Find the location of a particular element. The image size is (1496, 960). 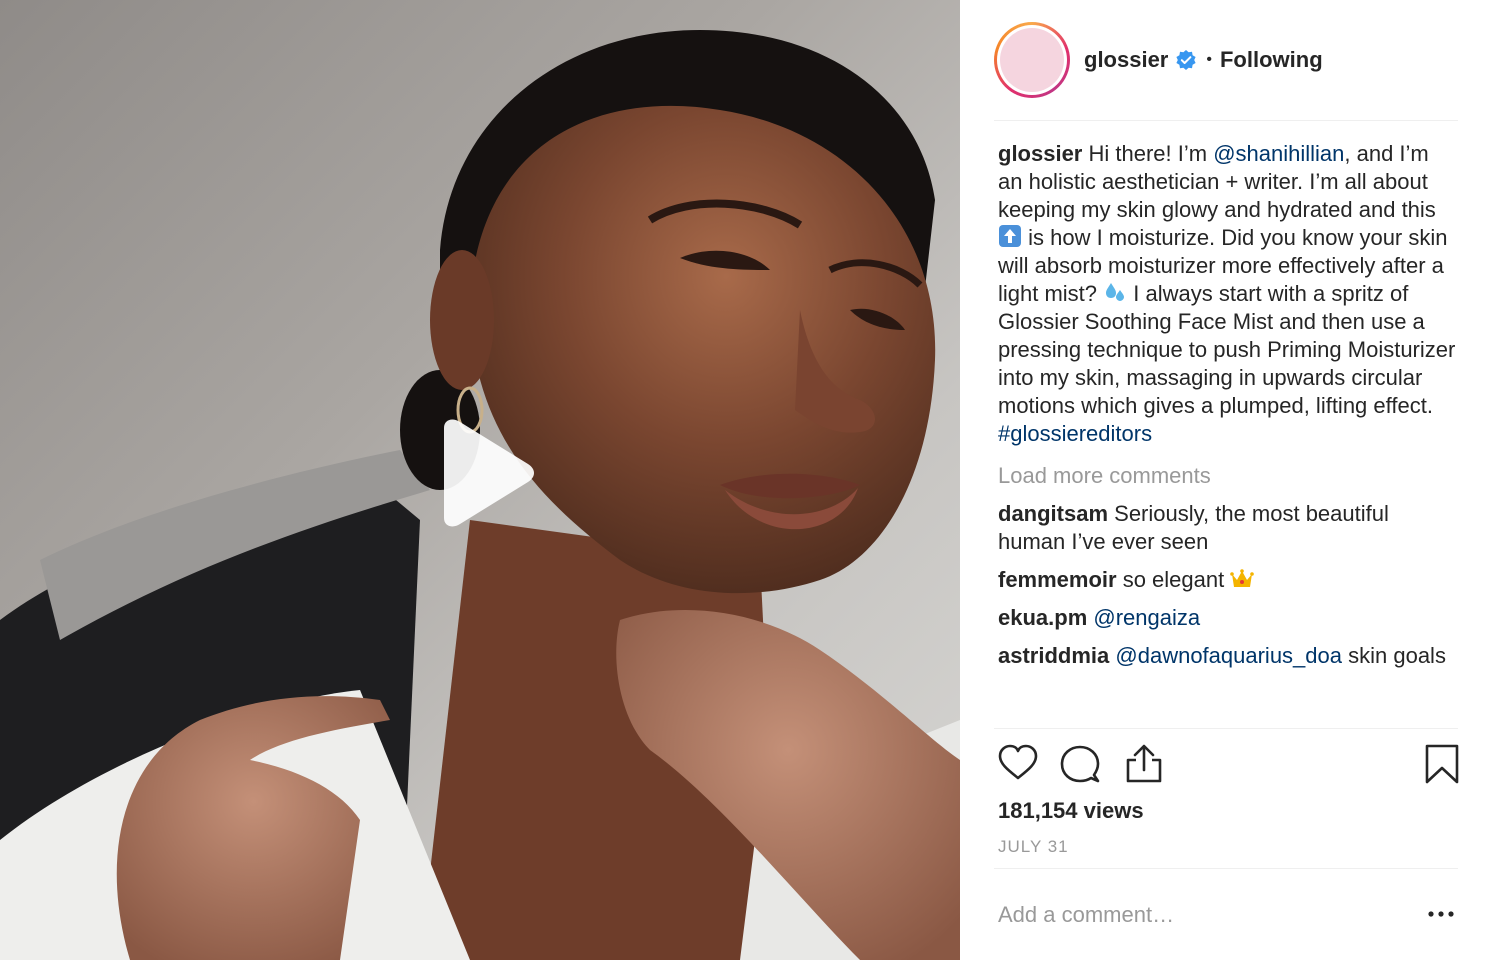

comment-text: so elegant is located at coordinates (1173, 579).